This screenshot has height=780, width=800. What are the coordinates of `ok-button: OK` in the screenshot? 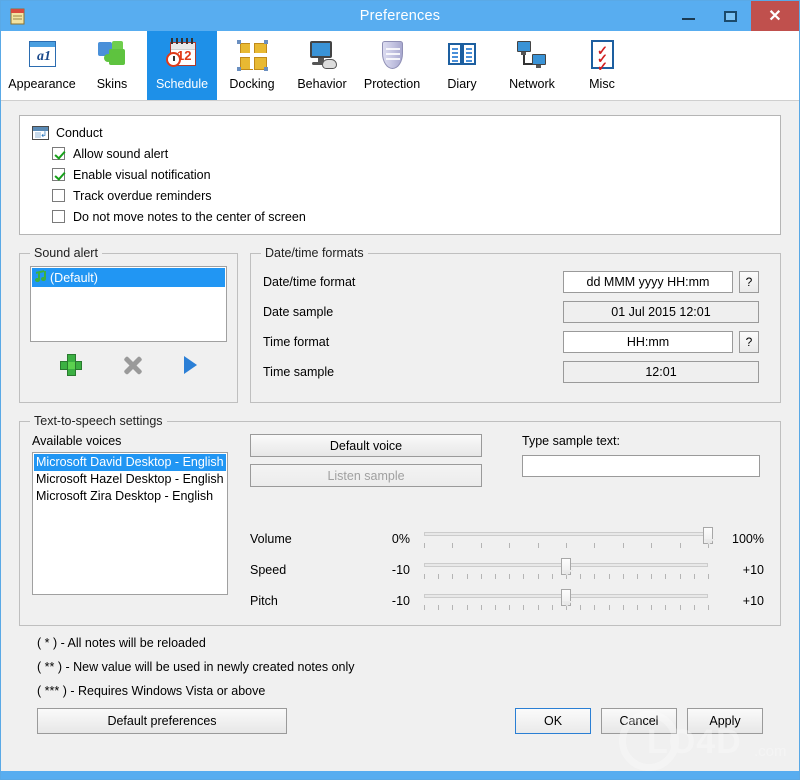 It's located at (553, 721).